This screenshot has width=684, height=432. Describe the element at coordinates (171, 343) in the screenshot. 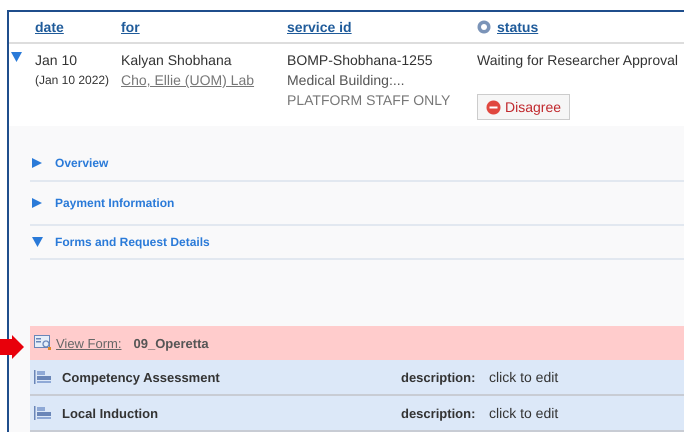

I see `form-name: 09_Operetta` at that location.